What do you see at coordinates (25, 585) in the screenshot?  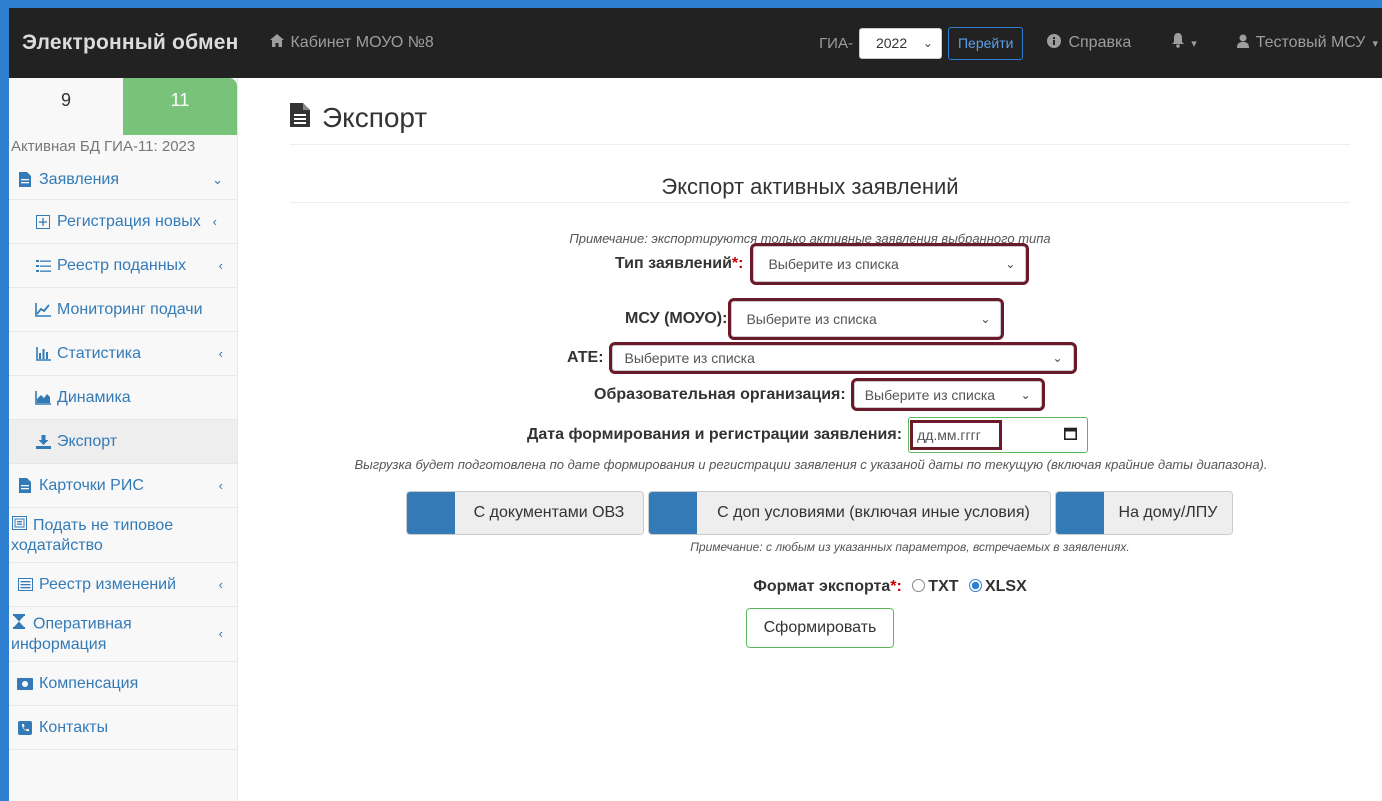 I see `list-alt-icon` at bounding box center [25, 585].